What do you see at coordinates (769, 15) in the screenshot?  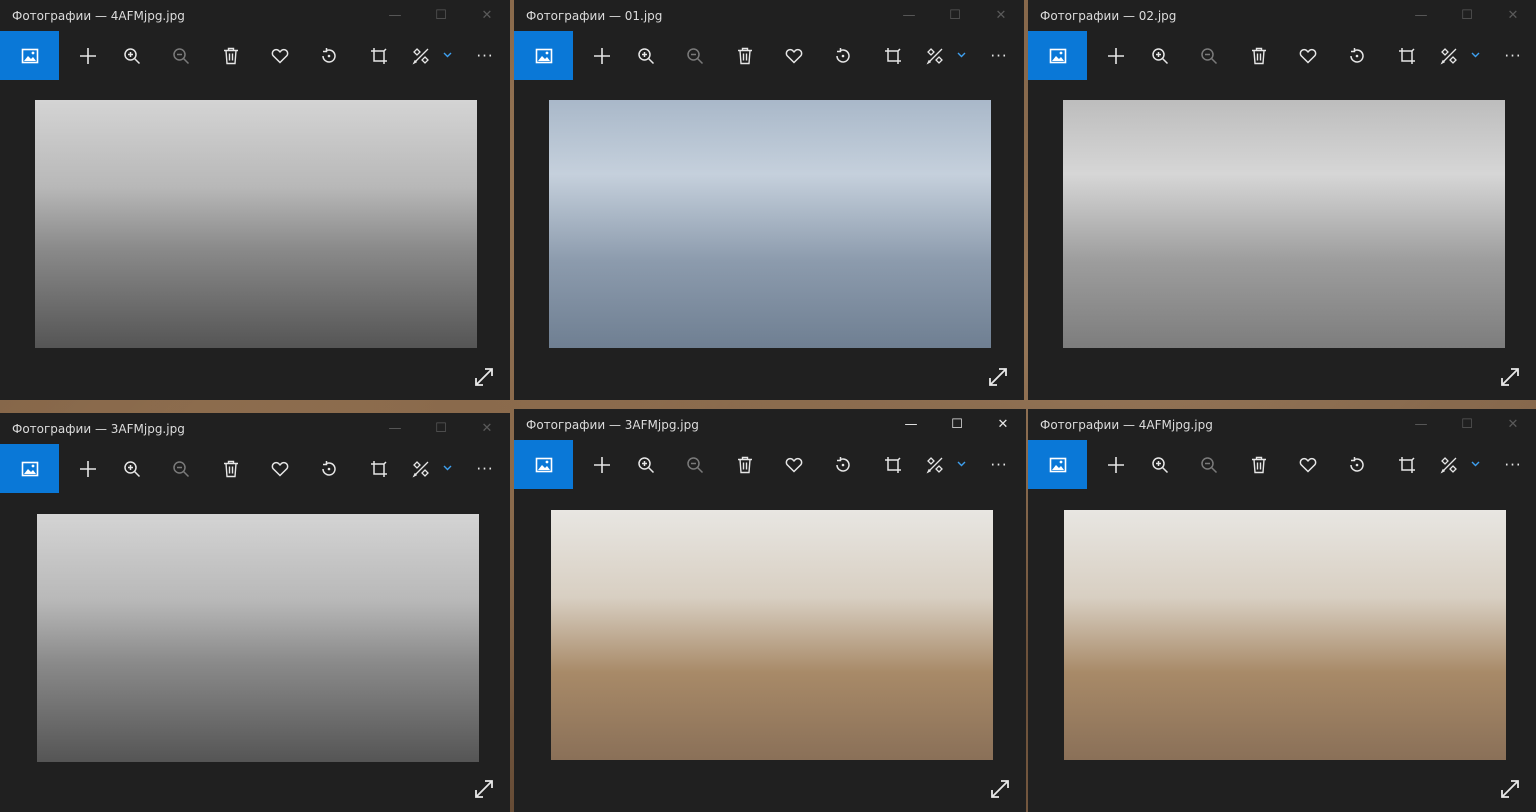 I see `title-bar: Фотографии — 01.jpg — ☐ ✕` at bounding box center [769, 15].